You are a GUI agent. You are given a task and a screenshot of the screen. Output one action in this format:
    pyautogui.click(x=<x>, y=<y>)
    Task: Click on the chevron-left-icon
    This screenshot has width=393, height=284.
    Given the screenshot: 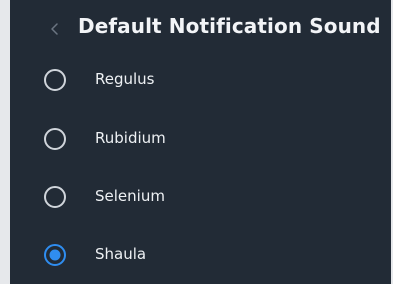 What is the action you would take?
    pyautogui.click(x=54, y=29)
    